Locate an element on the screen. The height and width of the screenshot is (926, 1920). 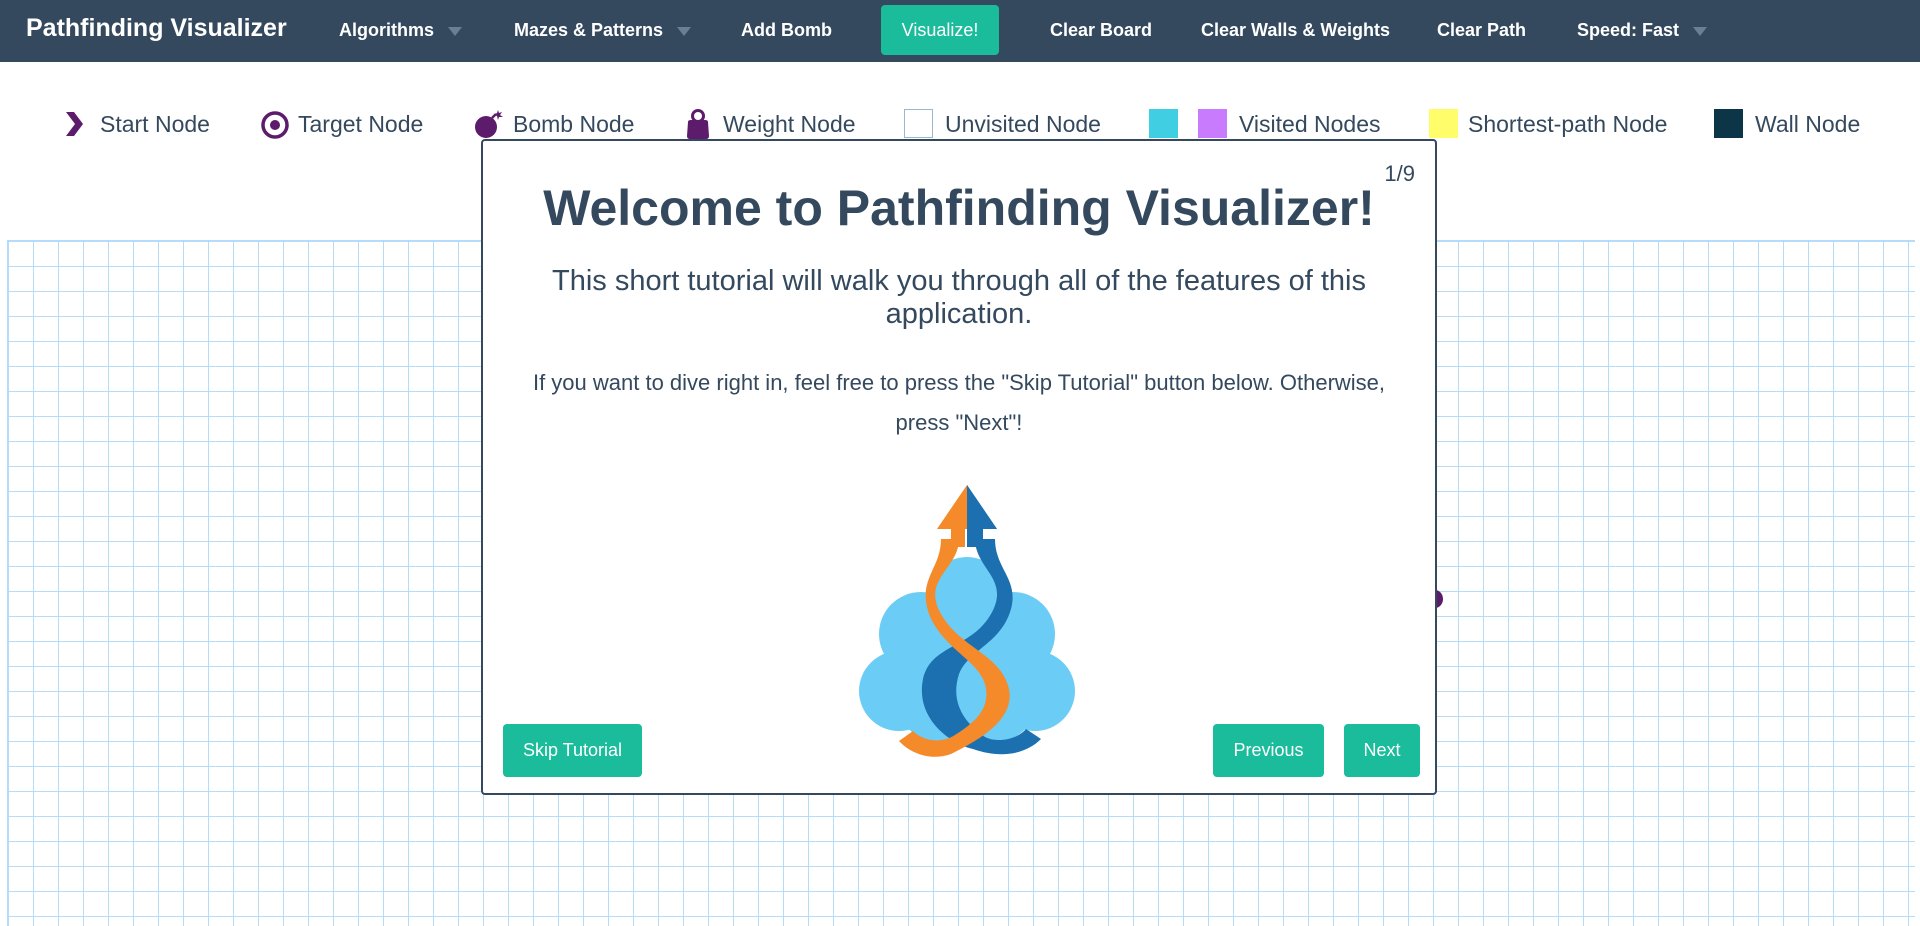
target-icon is located at coordinates (275, 125).